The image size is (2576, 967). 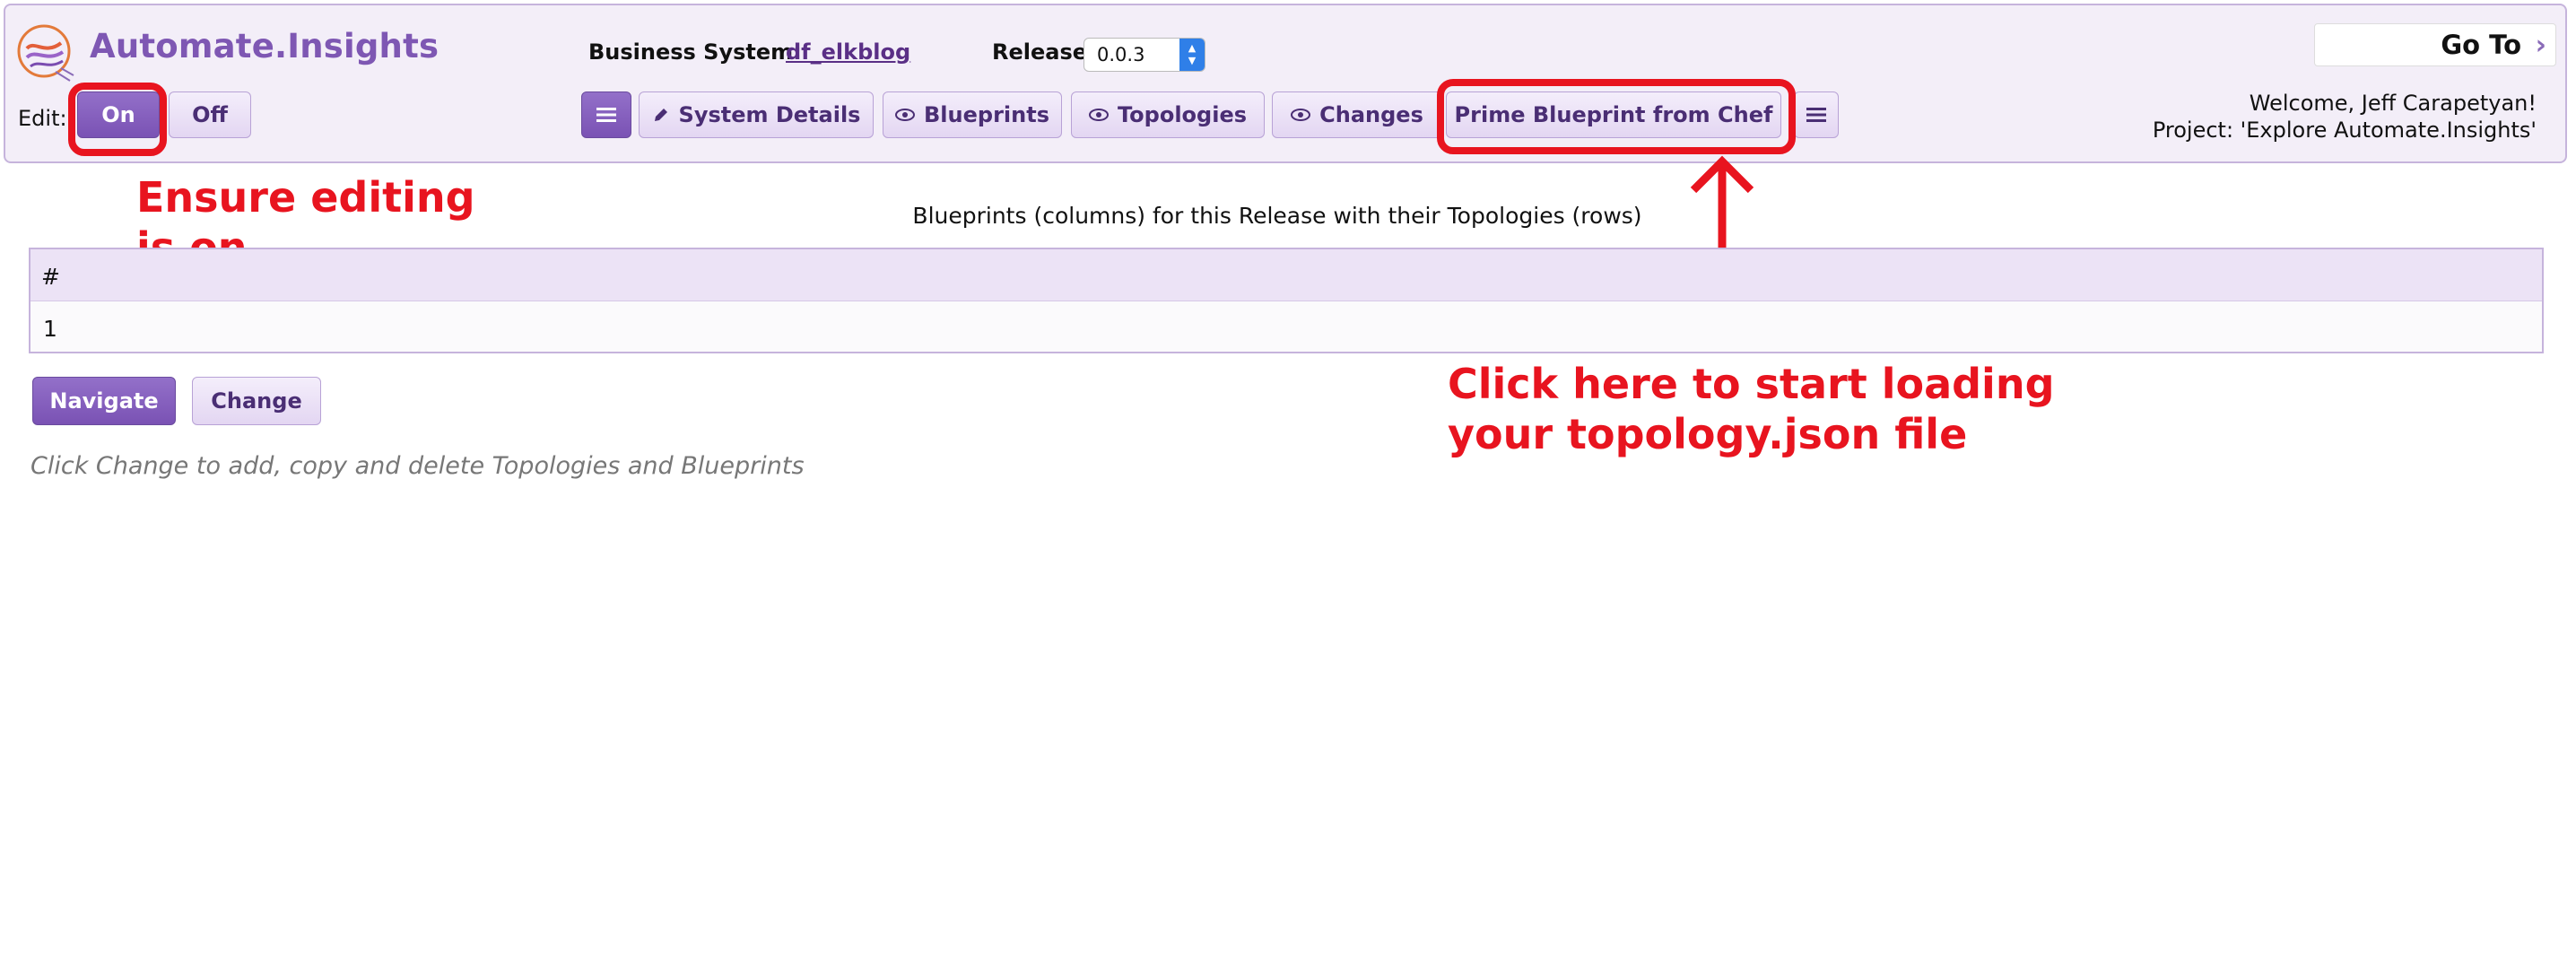 I want to click on edit-label: Edit:, so click(x=42, y=118).